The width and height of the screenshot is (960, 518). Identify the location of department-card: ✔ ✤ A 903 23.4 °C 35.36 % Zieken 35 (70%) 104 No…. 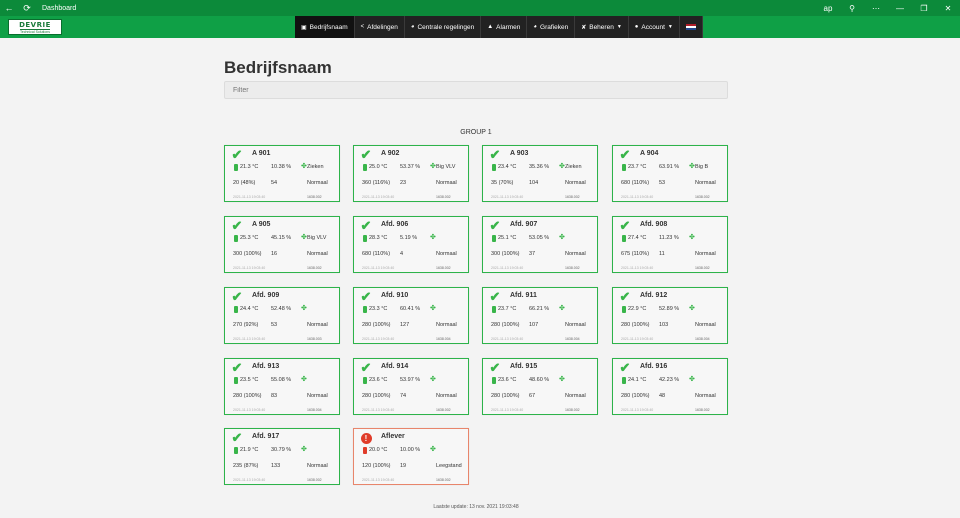
(540, 173).